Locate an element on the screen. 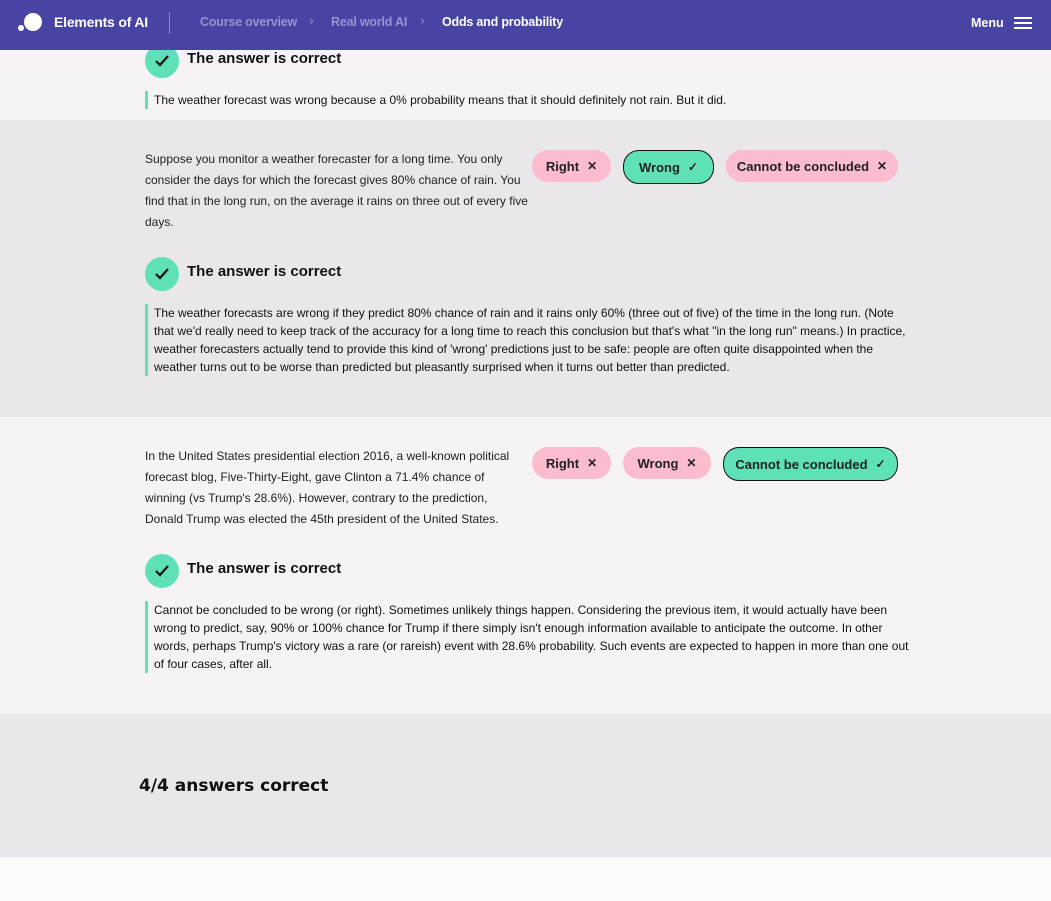  breadcrumb-course-overview: Course overview is located at coordinates (248, 22).